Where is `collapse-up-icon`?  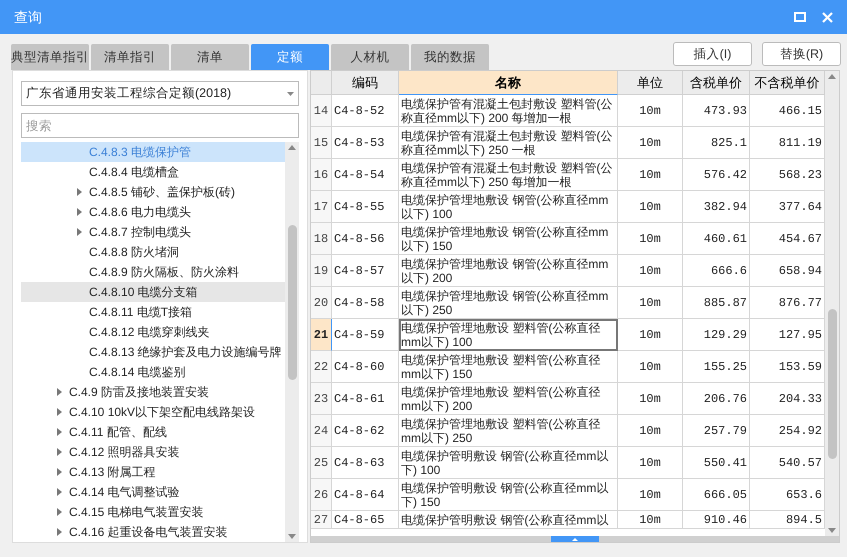
collapse-up-icon is located at coordinates (575, 539).